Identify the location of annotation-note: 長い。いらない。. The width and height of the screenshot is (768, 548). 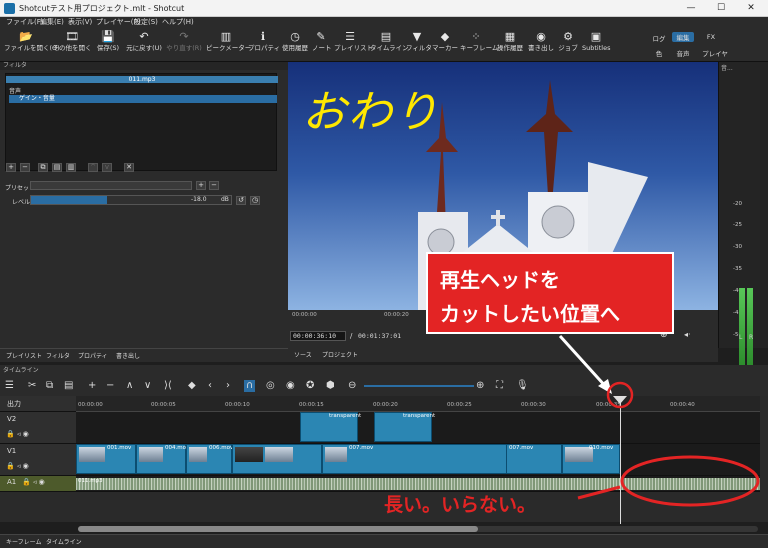
(460, 505).